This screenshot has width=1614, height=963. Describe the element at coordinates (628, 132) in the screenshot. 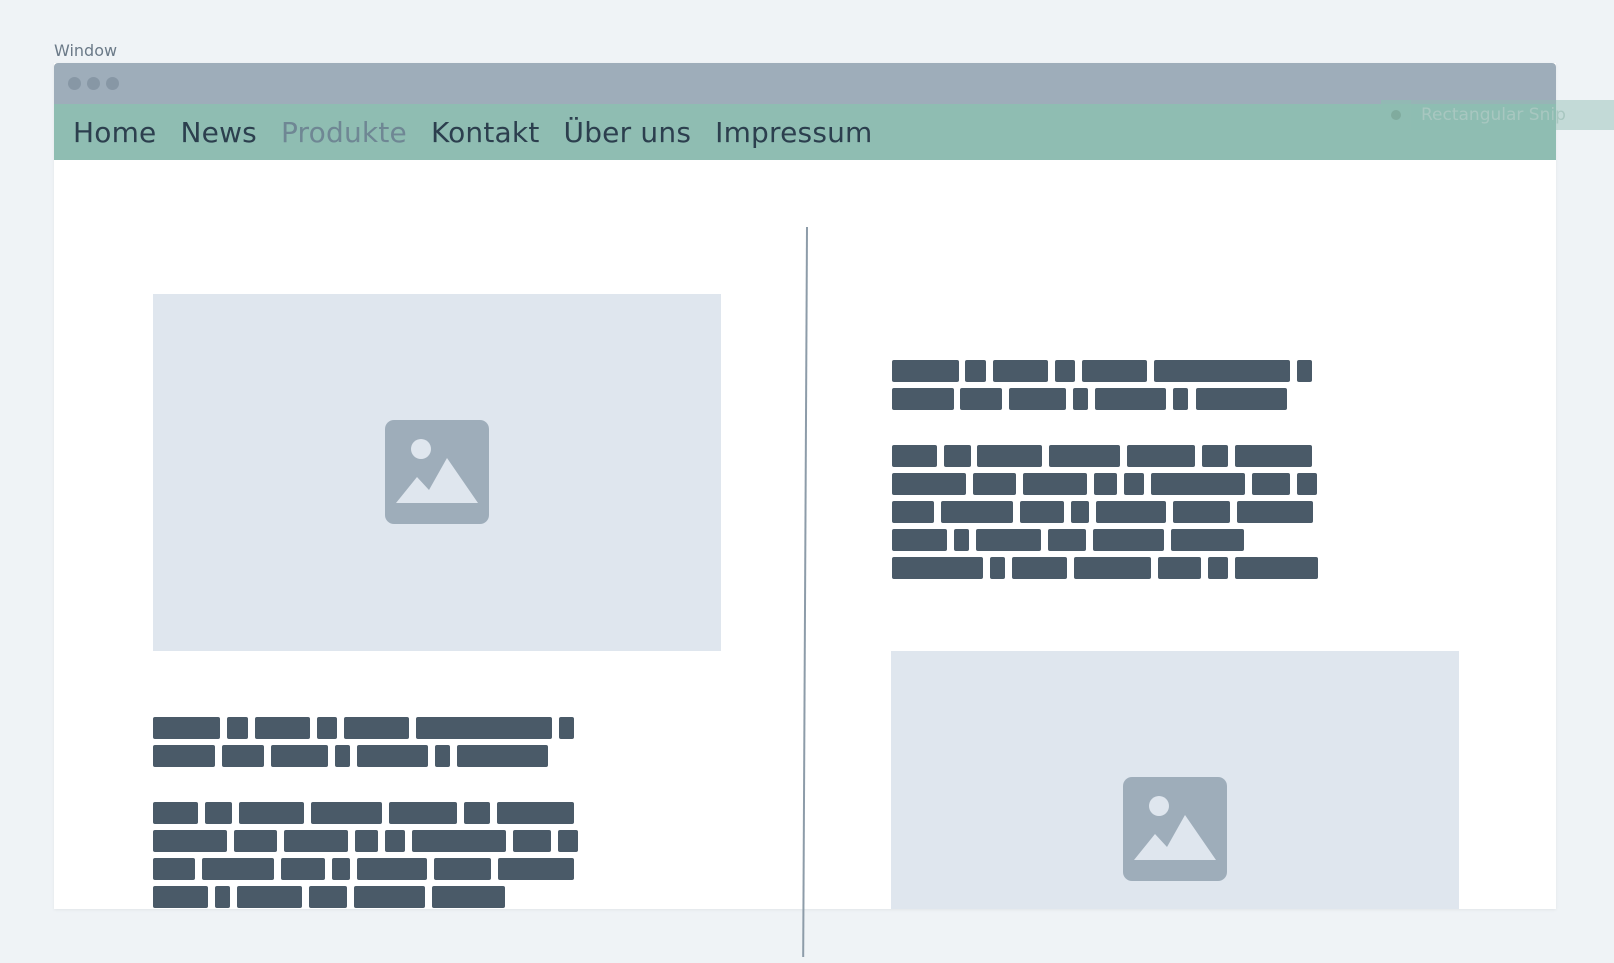

I see `nav-item-ueber-uns: Über uns` at that location.